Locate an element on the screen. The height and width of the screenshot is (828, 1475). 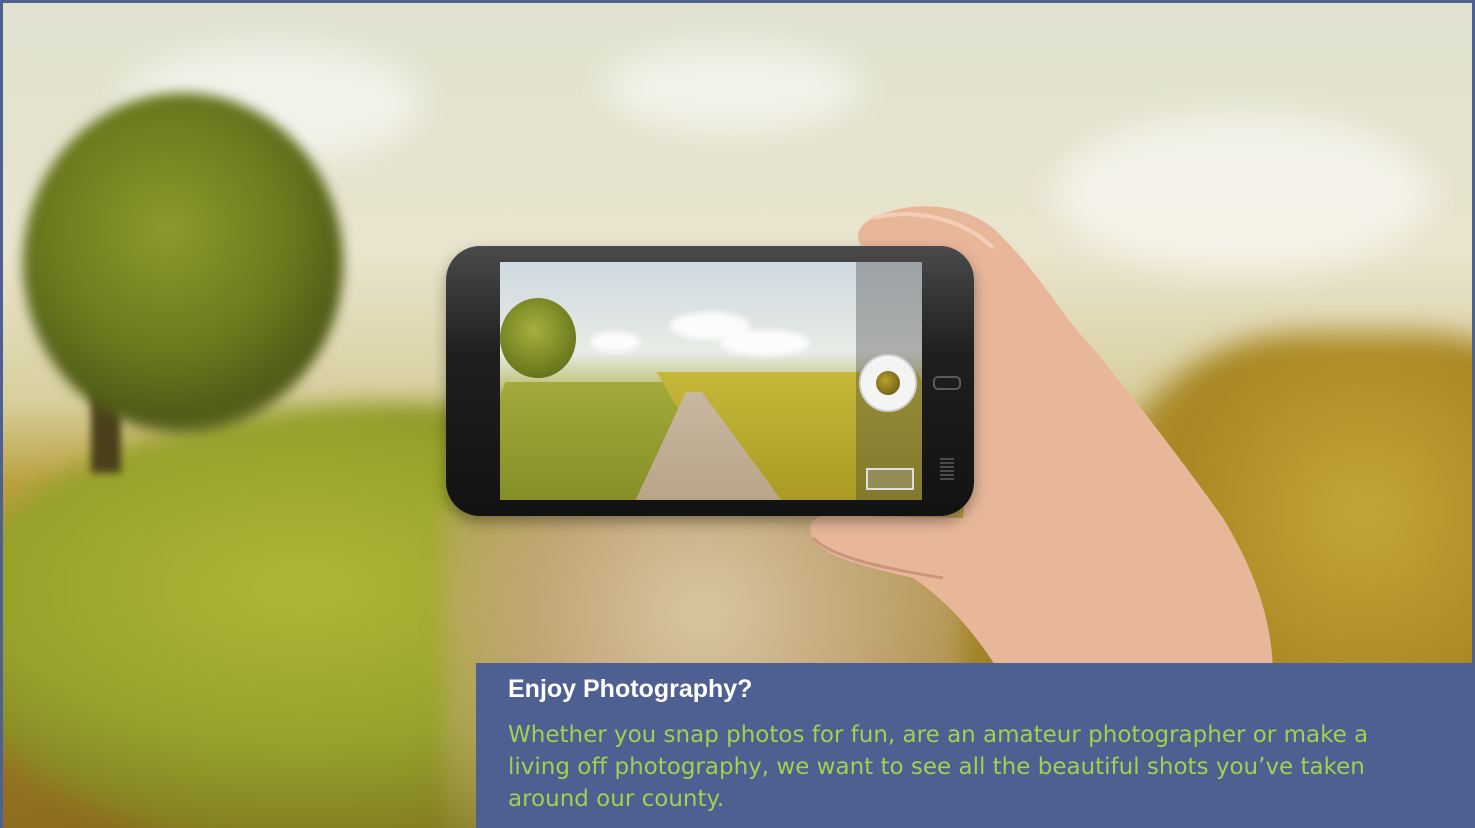
aperture-icon is located at coordinates (888, 383).